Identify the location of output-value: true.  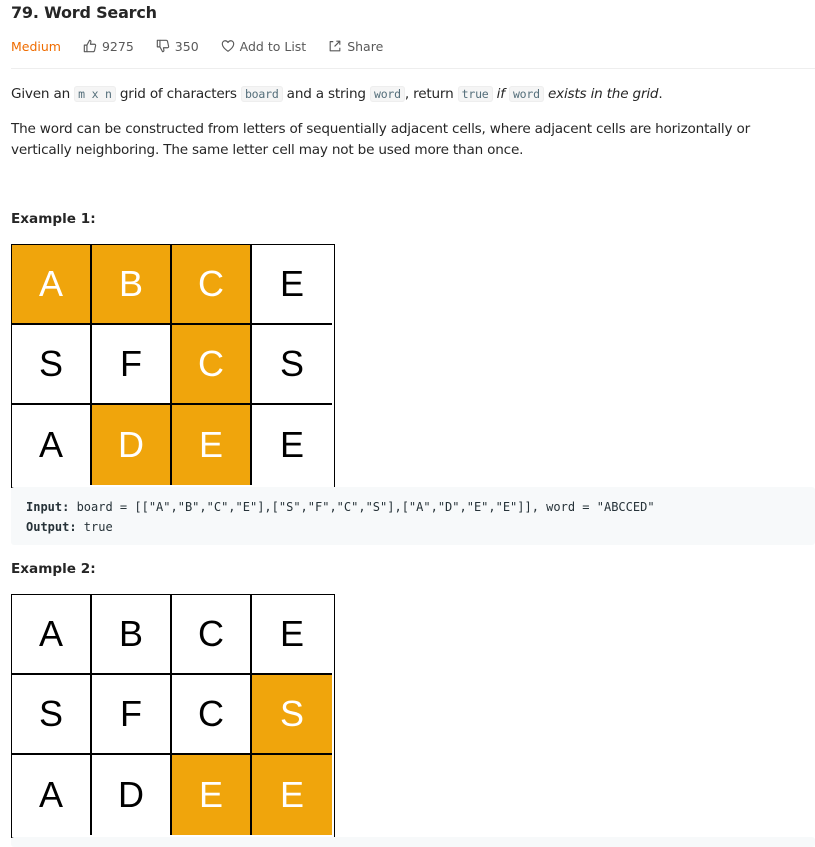
(94, 527).